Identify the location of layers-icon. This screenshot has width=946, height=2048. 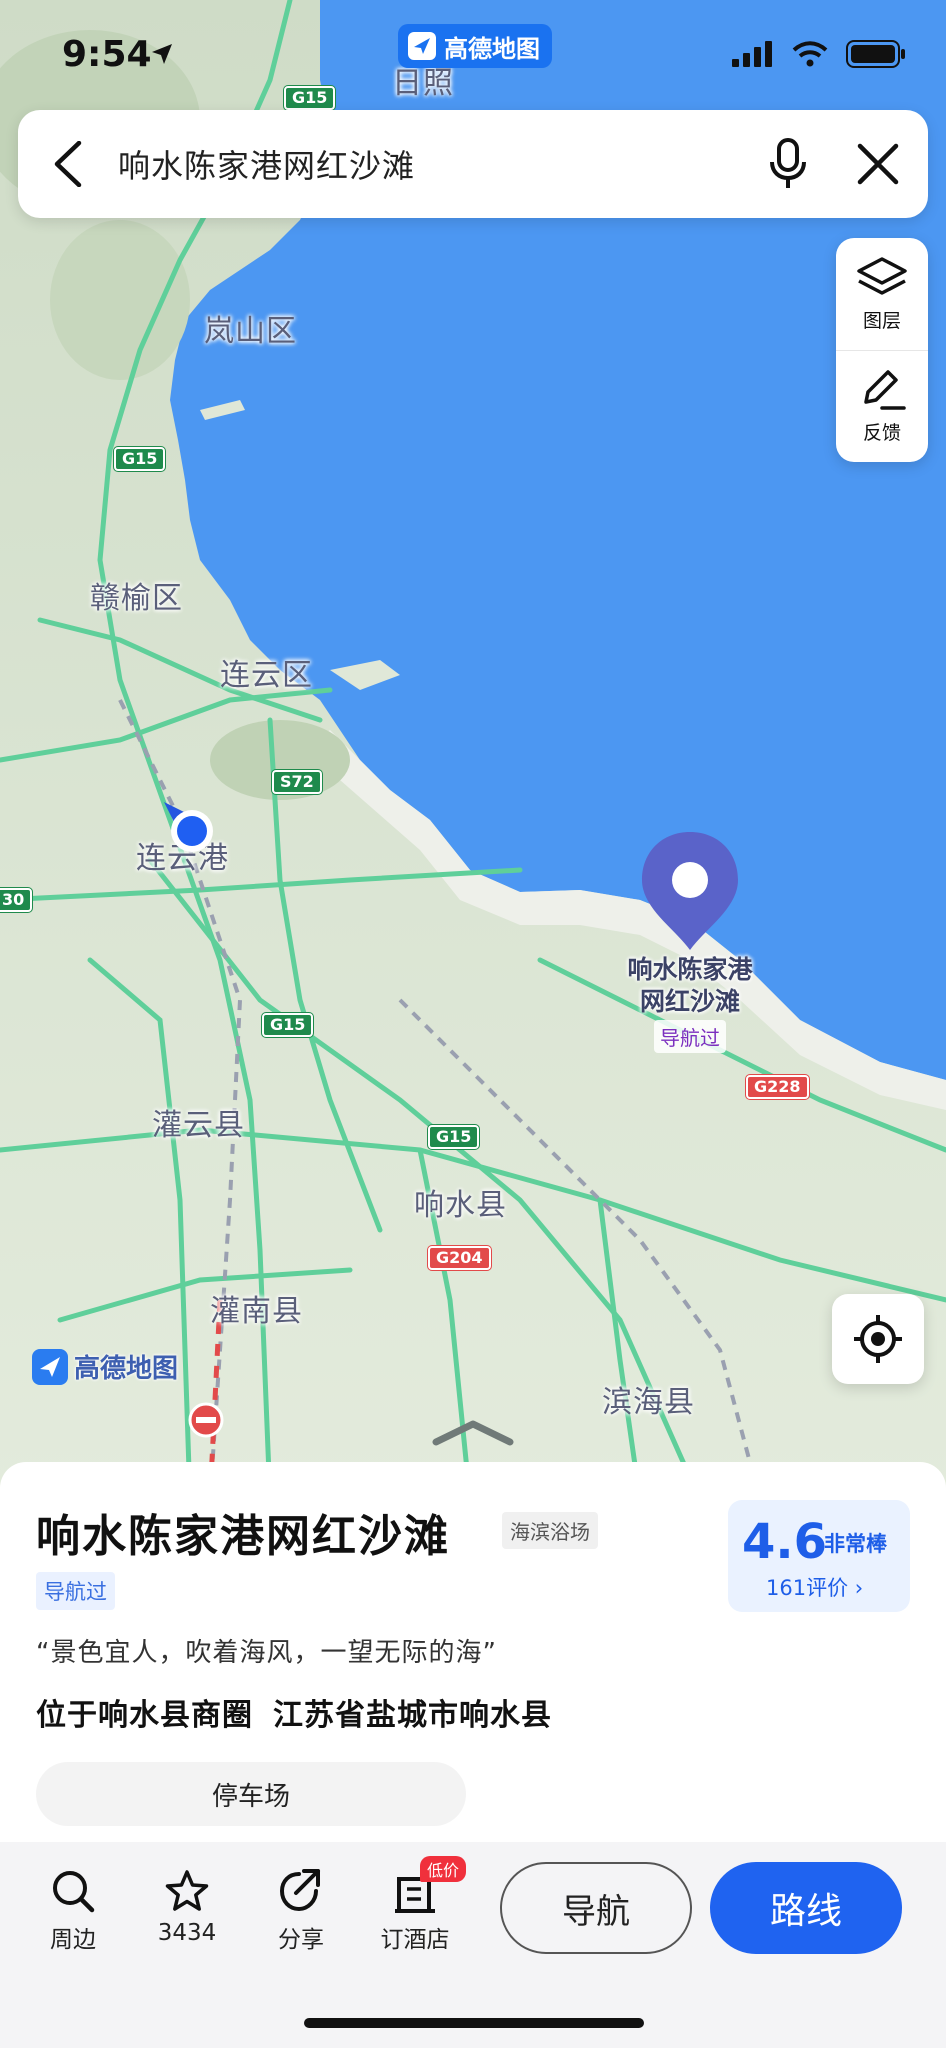
(882, 275).